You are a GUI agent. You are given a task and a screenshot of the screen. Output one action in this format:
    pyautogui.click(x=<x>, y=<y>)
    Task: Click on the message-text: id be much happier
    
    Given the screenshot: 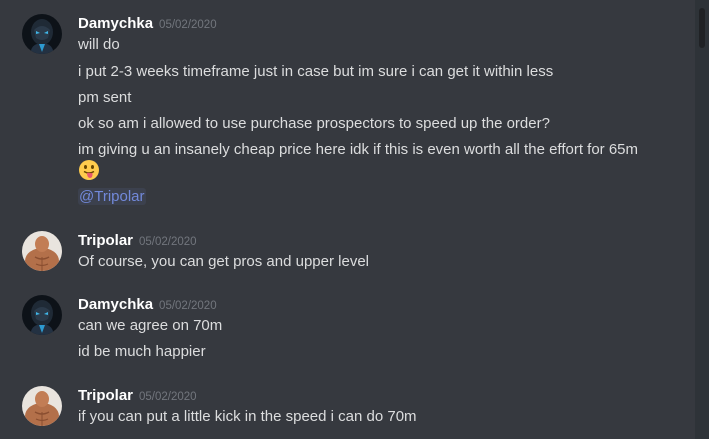 What is the action you would take?
    pyautogui.click(x=142, y=351)
    